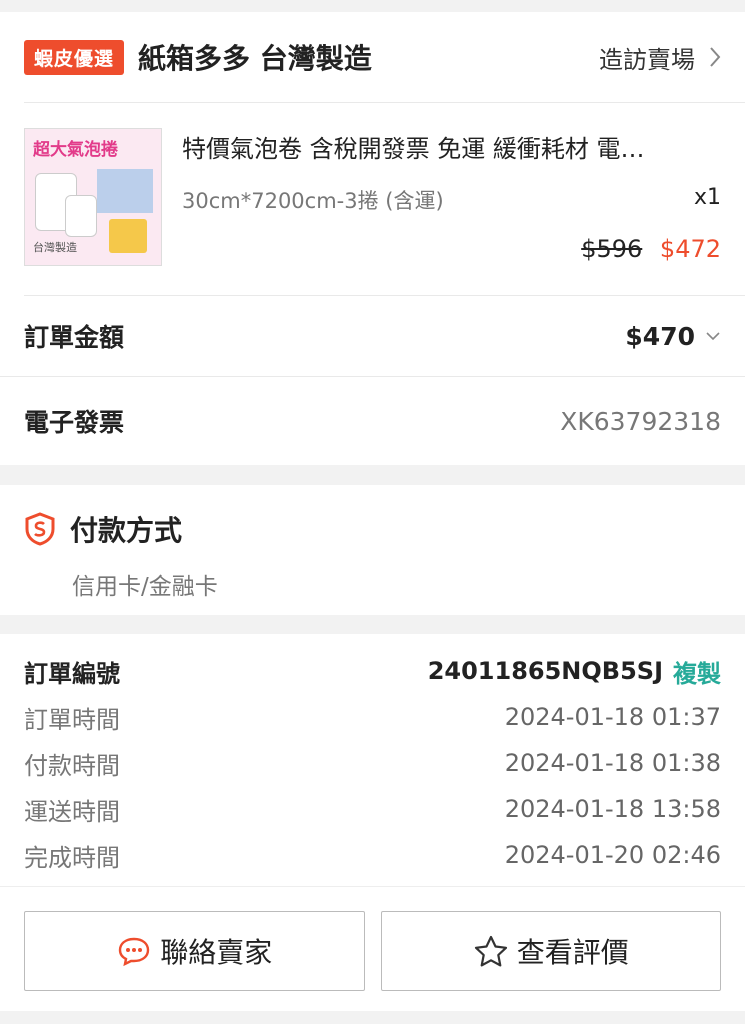 The height and width of the screenshot is (1024, 745). What do you see at coordinates (40, 529) in the screenshot?
I see `shopee-shield-icon` at bounding box center [40, 529].